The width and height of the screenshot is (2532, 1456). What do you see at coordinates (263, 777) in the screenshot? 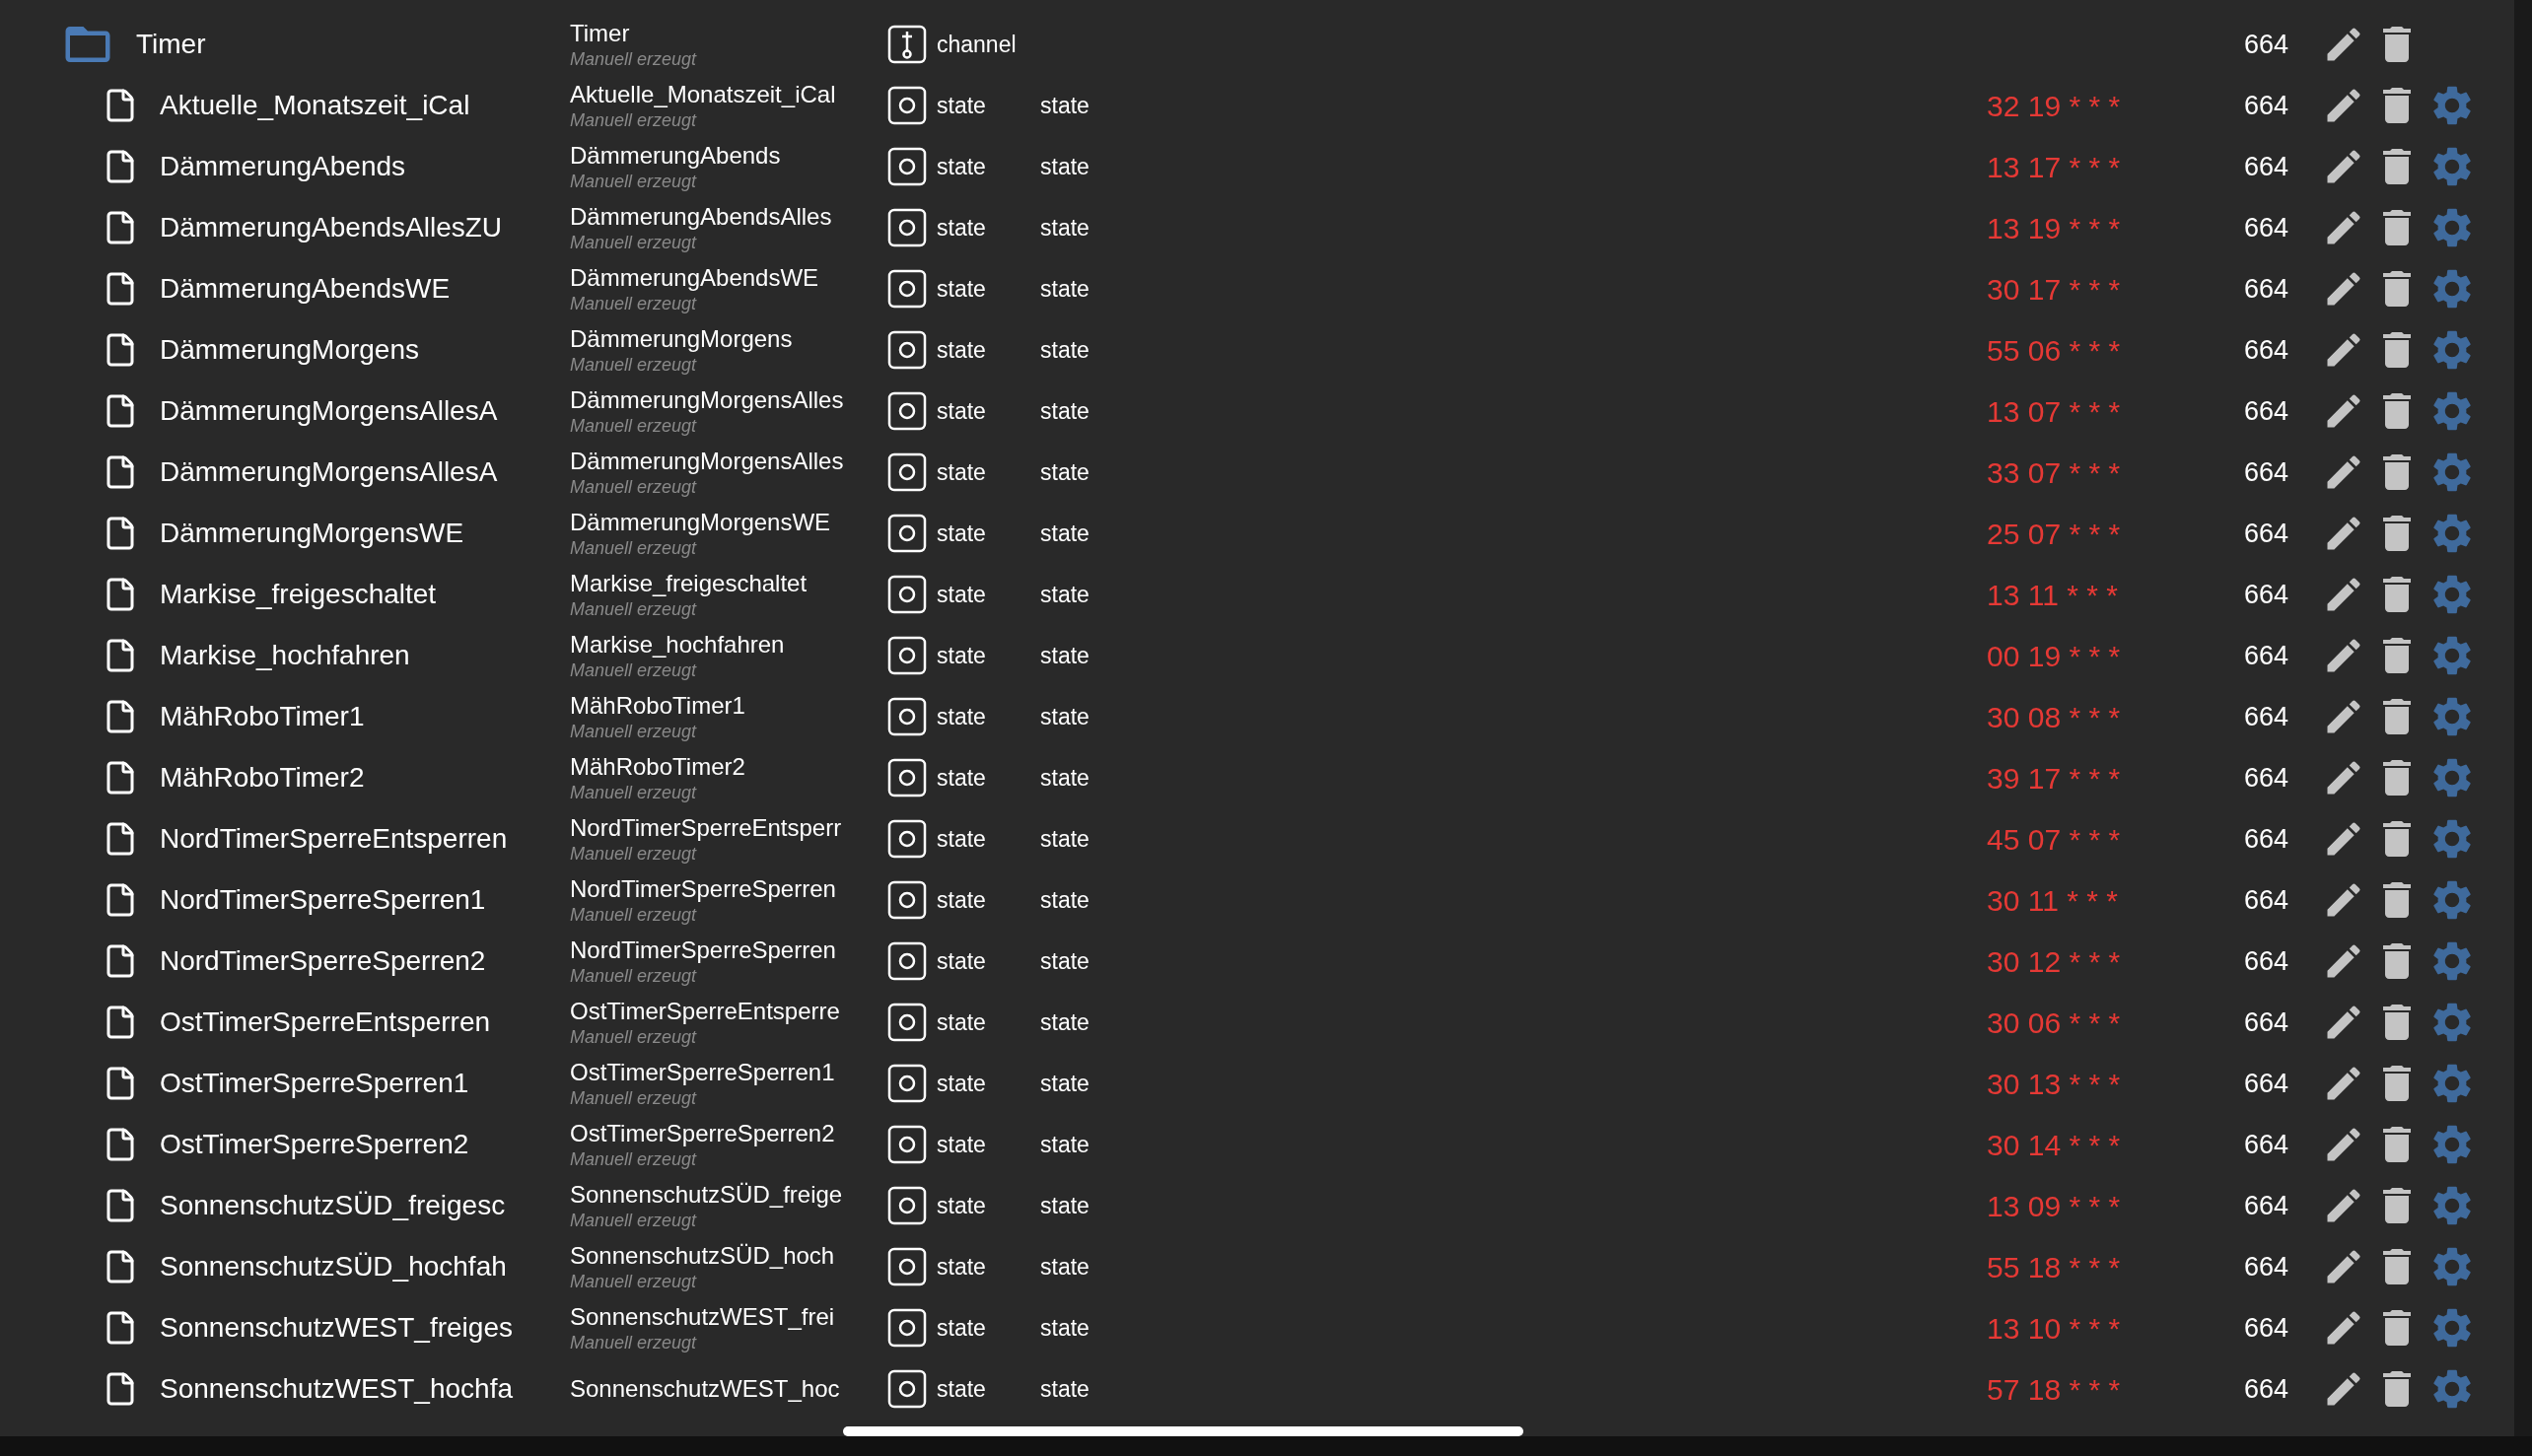
I see `object-name: MähRoboTimer2` at bounding box center [263, 777].